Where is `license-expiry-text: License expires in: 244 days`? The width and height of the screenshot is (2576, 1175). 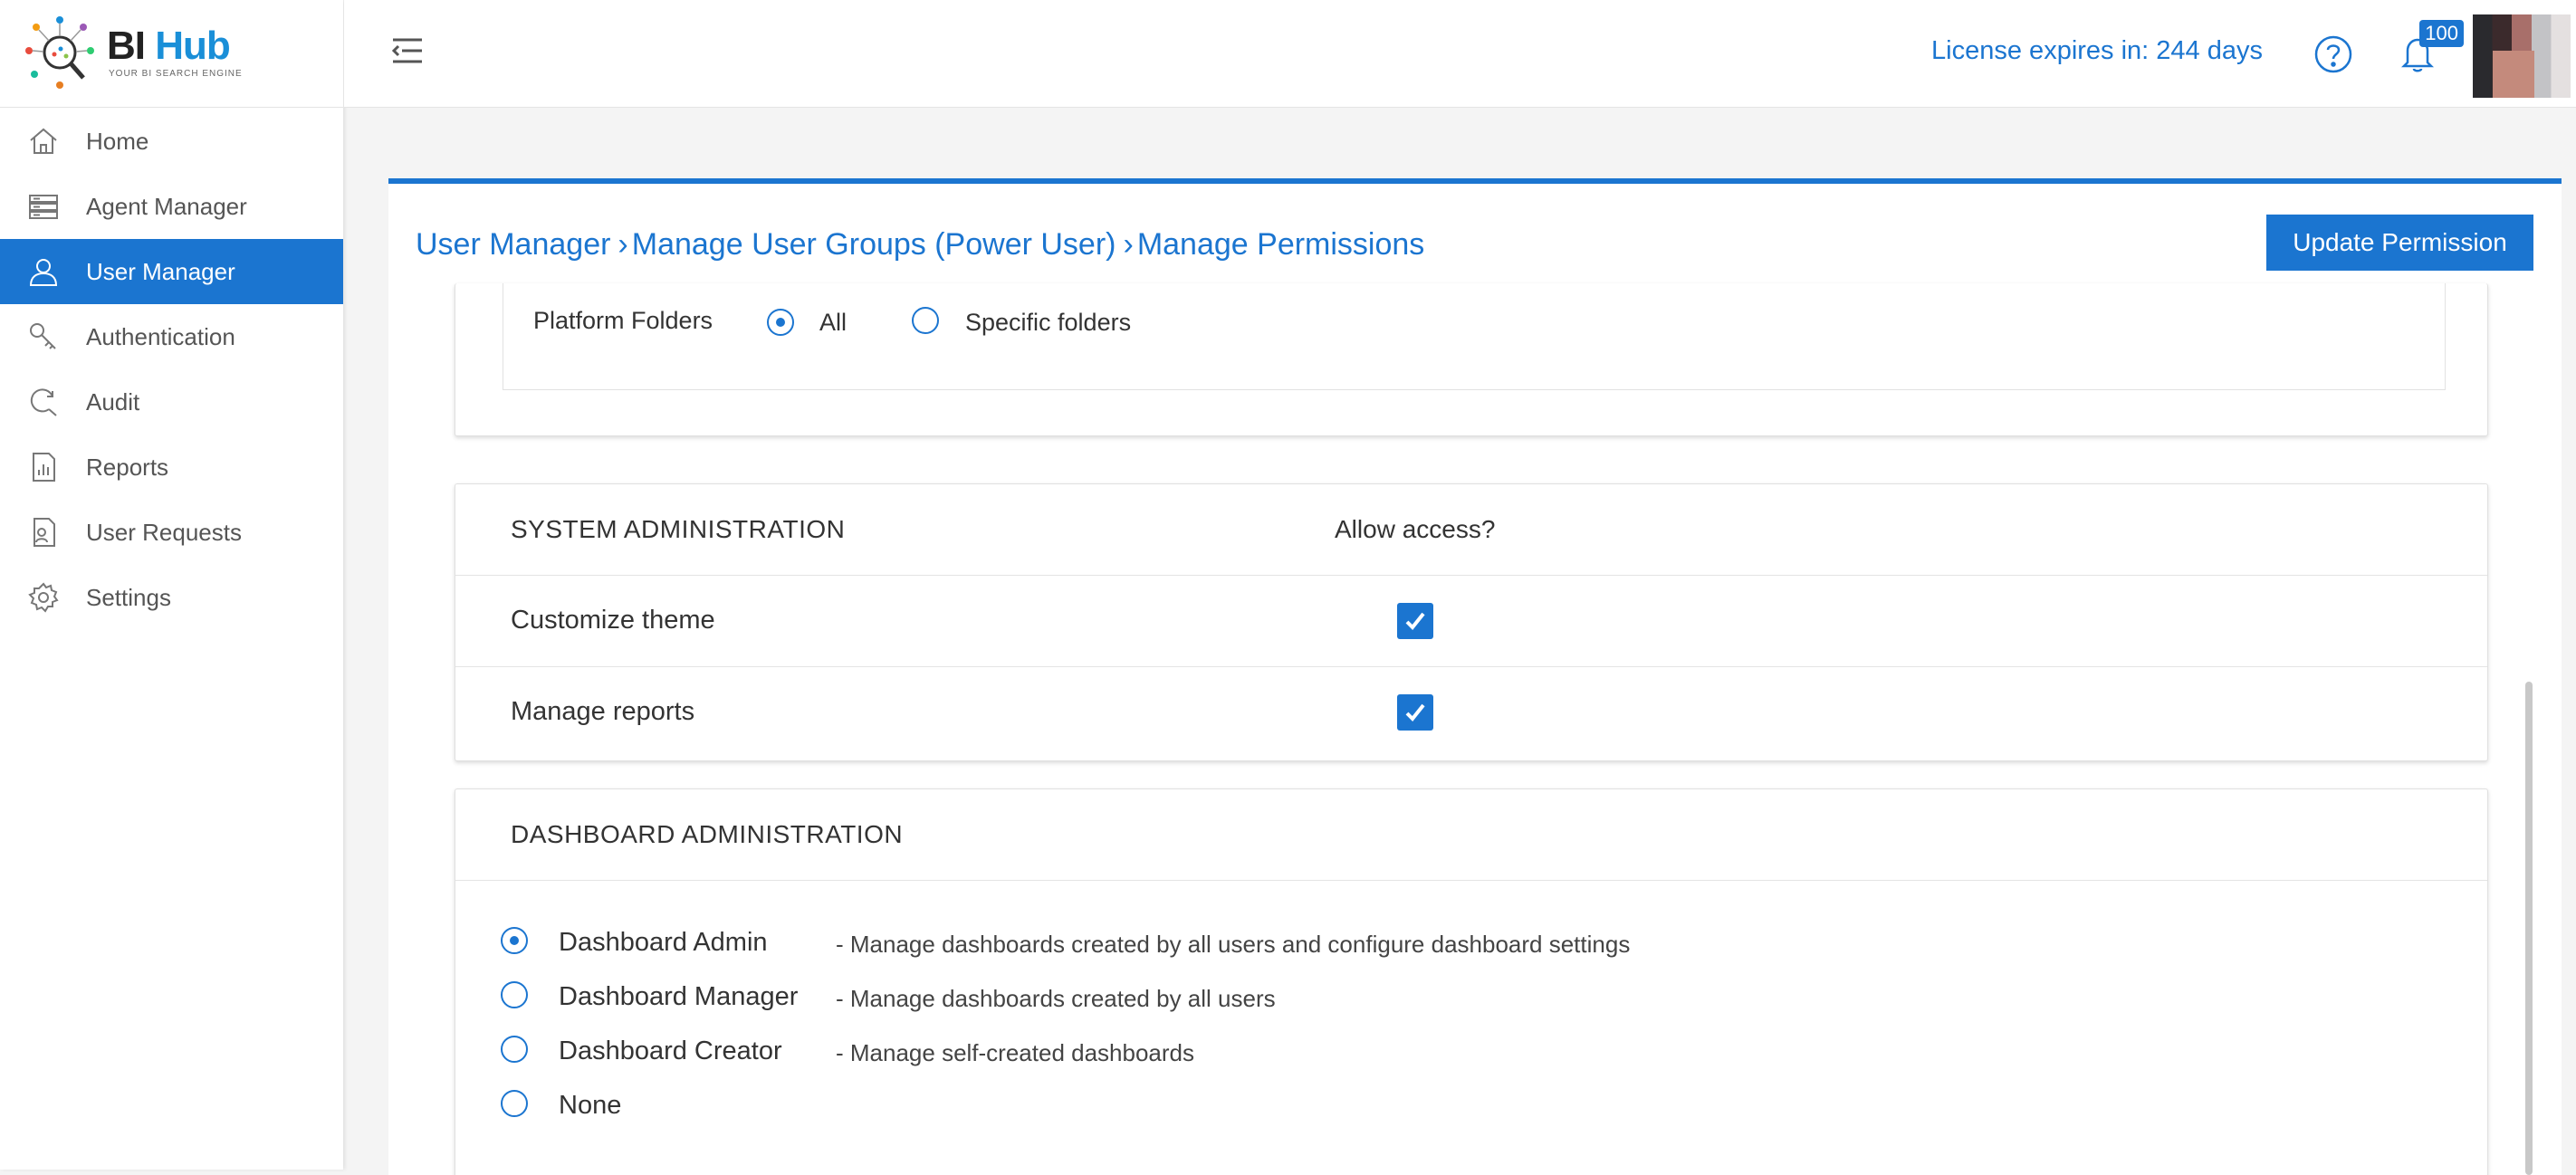 license-expiry-text: License expires in: 244 days is located at coordinates (2097, 50).